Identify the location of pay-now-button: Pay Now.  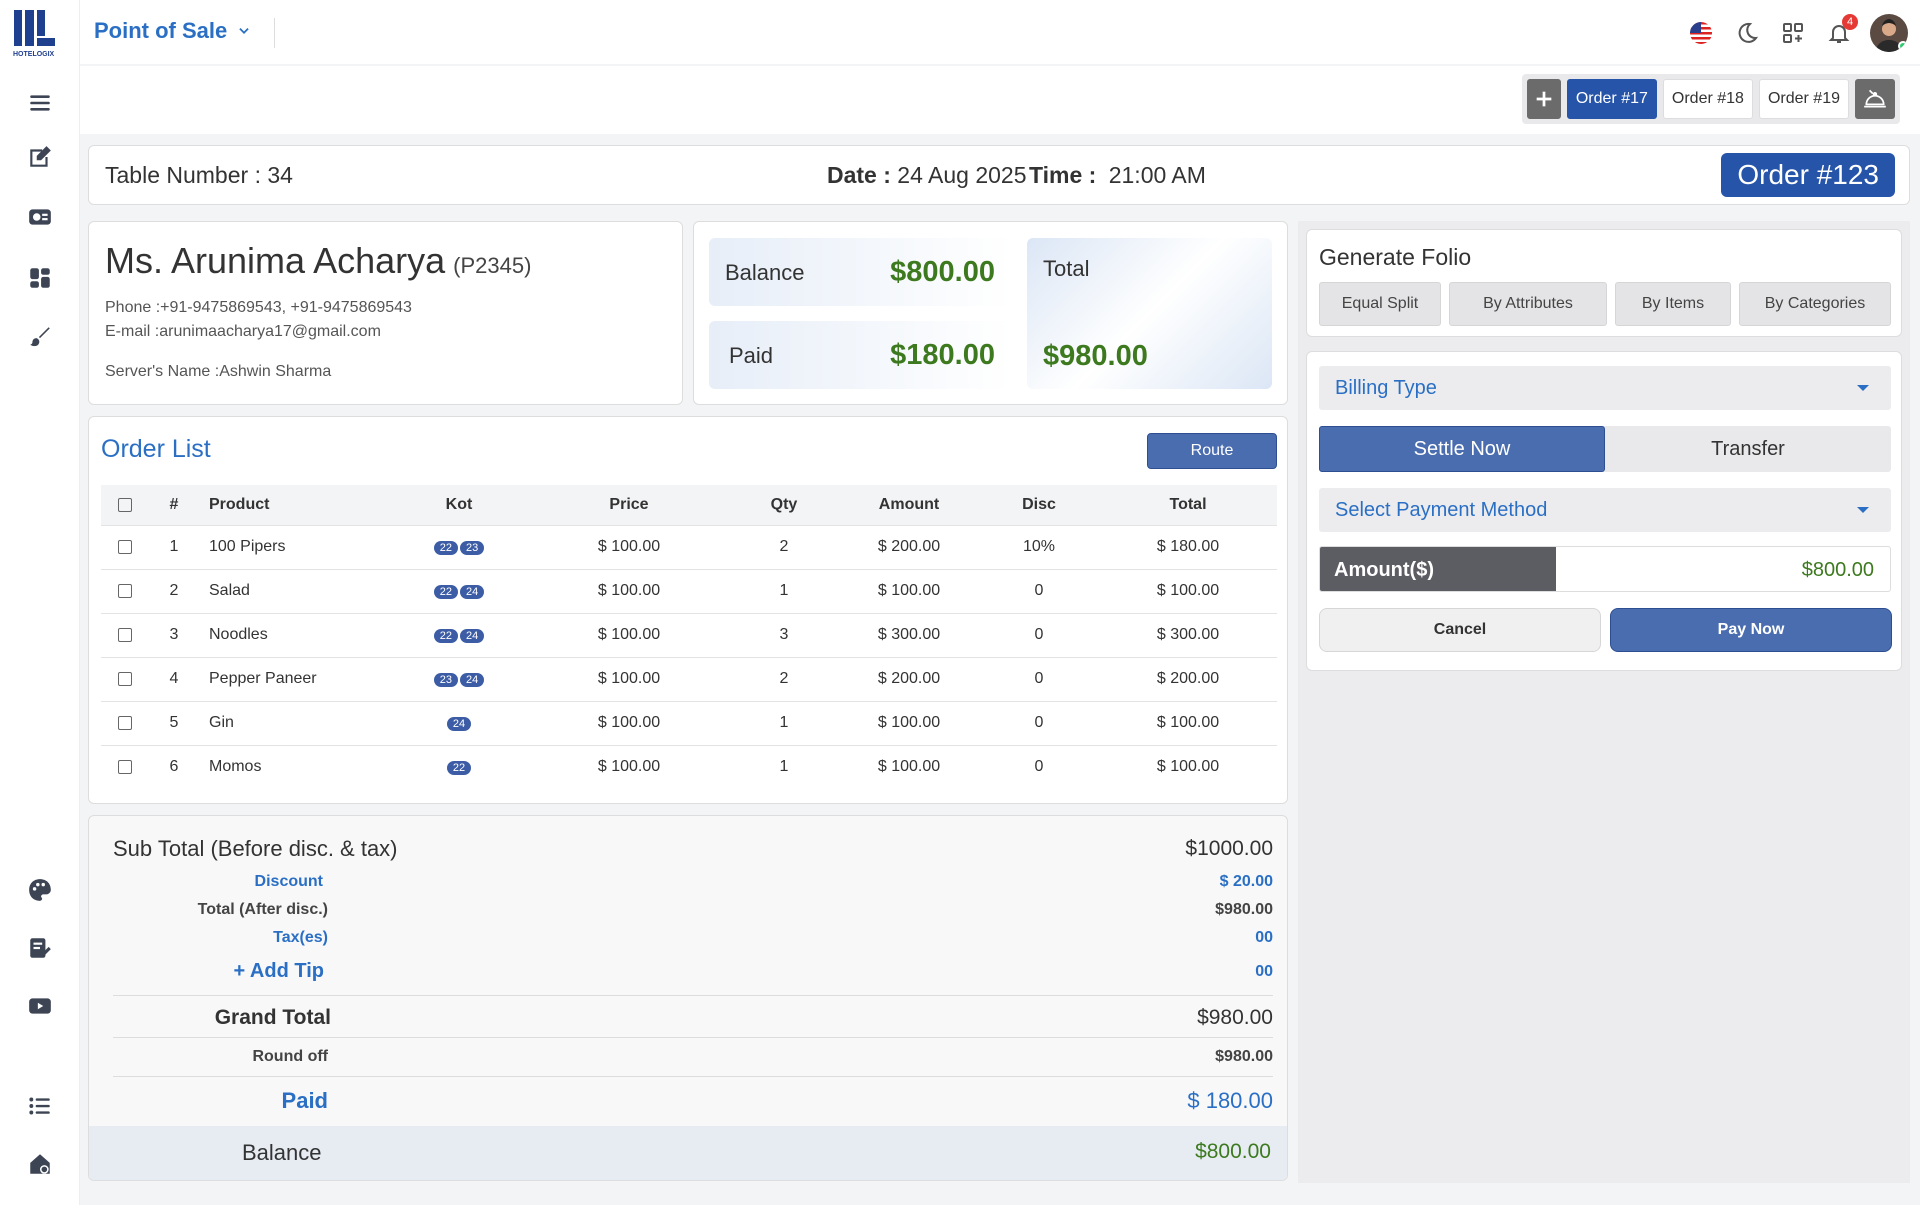
(1751, 630).